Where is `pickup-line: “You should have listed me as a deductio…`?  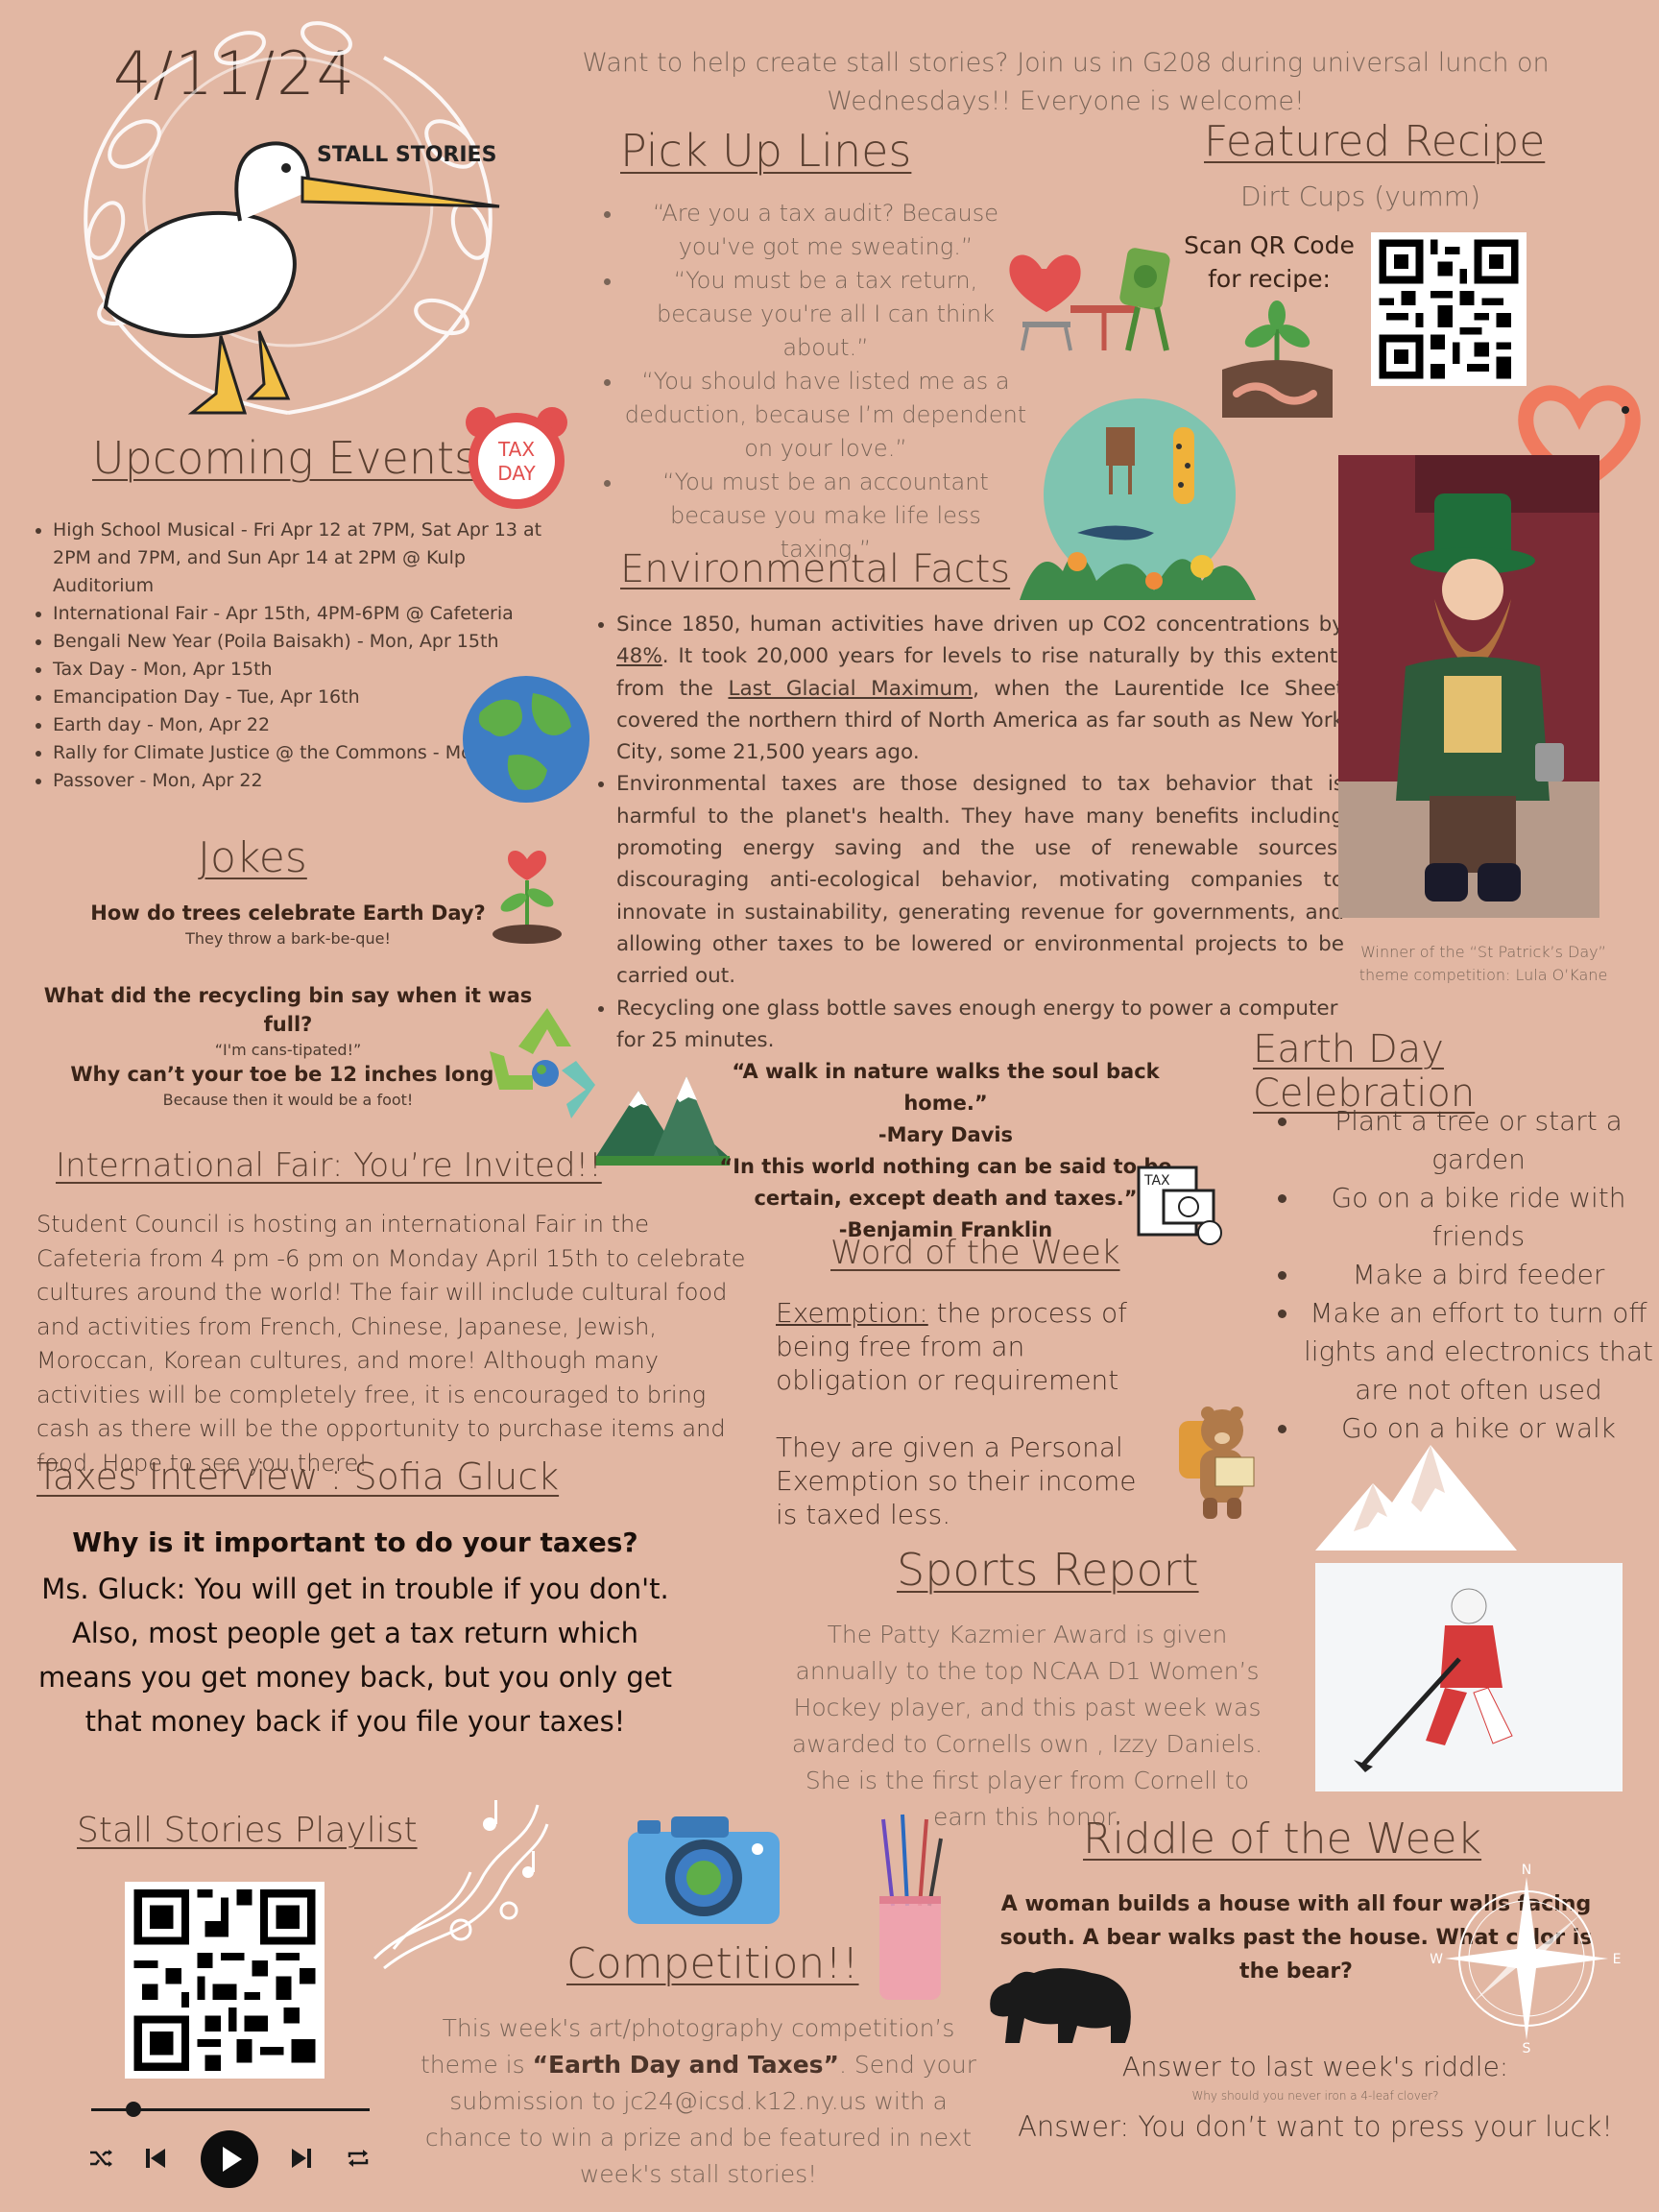
pickup-line: “You should have listed me as a deductio… is located at coordinates (825, 415).